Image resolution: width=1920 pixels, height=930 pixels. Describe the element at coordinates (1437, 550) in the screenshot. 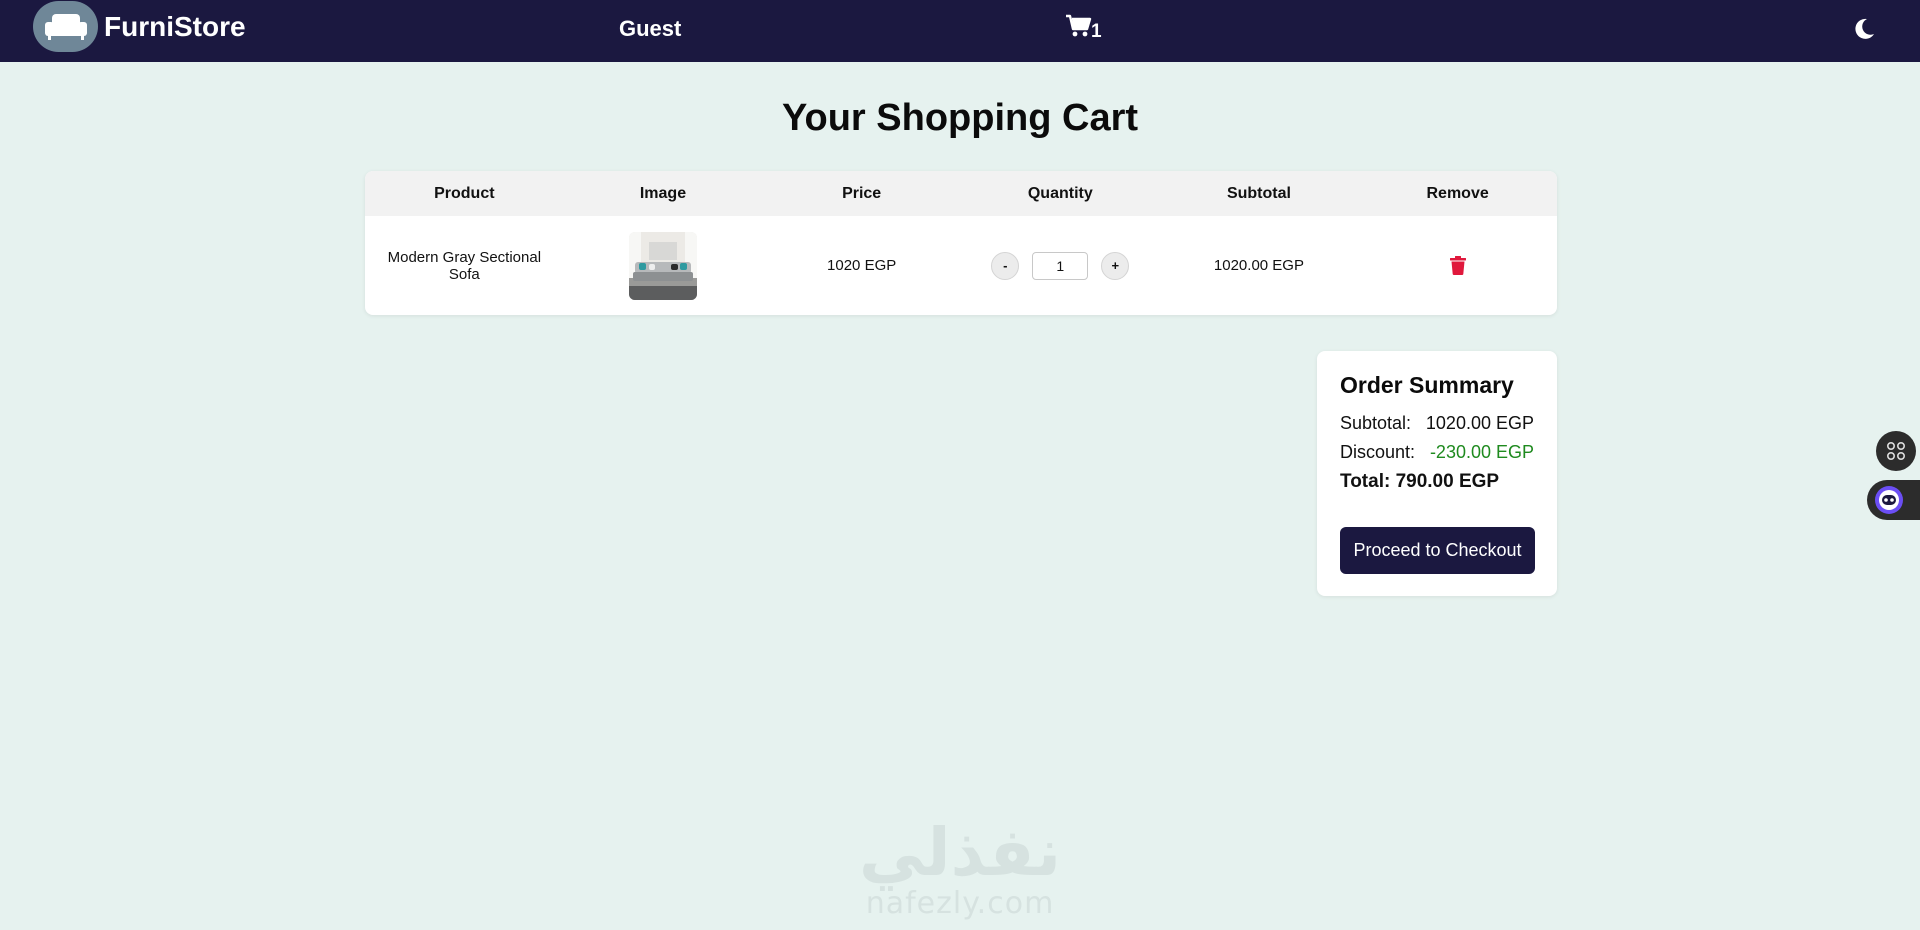

I see `checkout-button: Proceed to Checkout` at that location.